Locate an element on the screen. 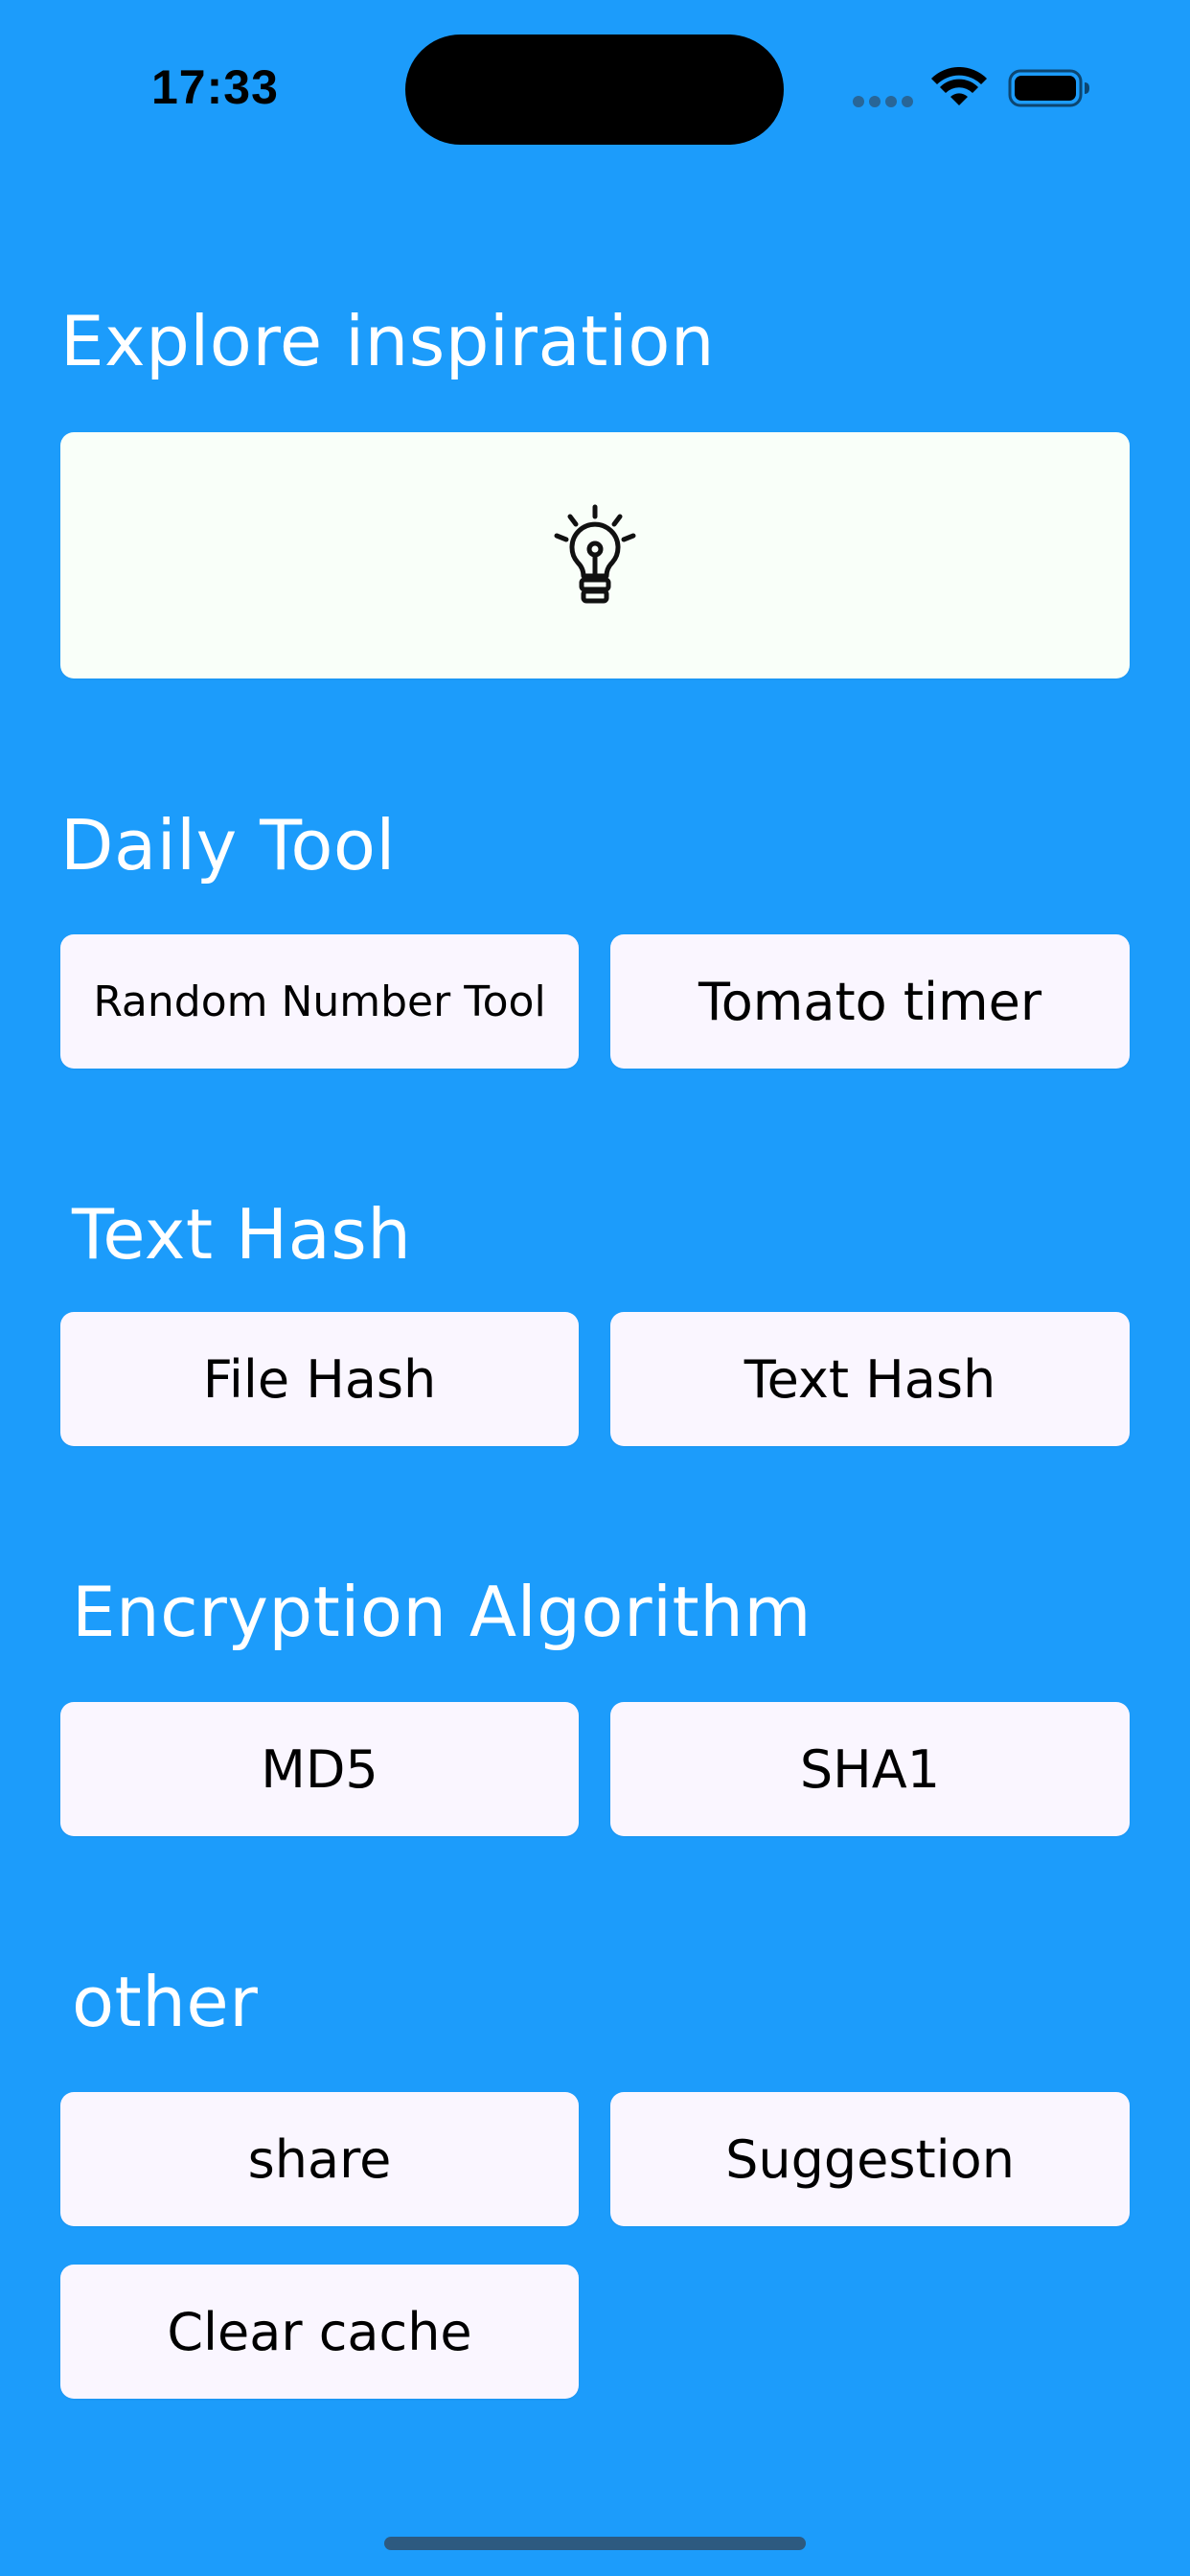  clear-cache-button: Clear cache is located at coordinates (319, 2332).